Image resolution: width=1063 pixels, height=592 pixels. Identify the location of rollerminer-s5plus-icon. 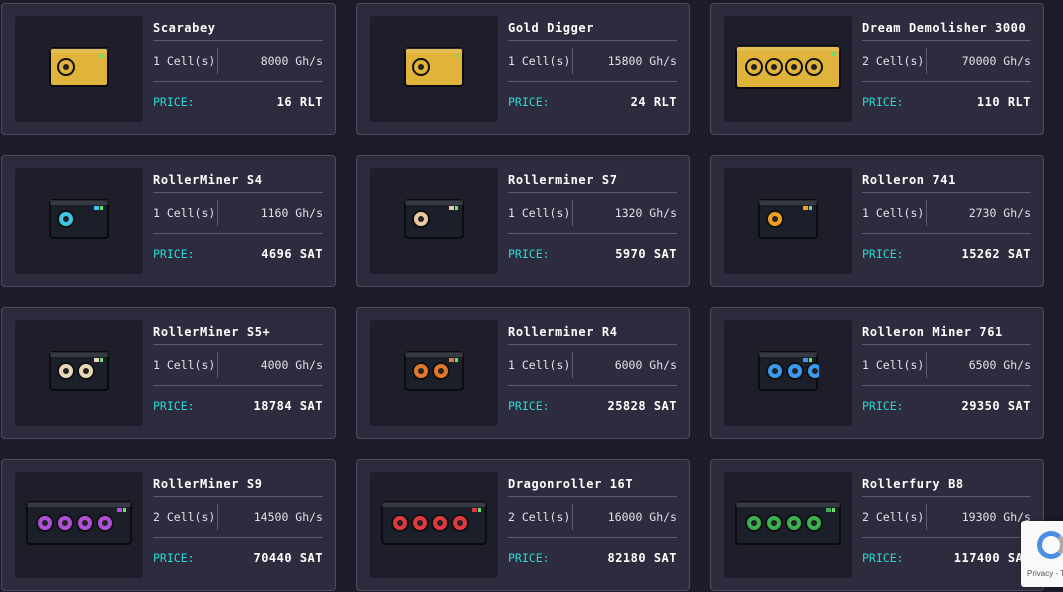
(79, 373).